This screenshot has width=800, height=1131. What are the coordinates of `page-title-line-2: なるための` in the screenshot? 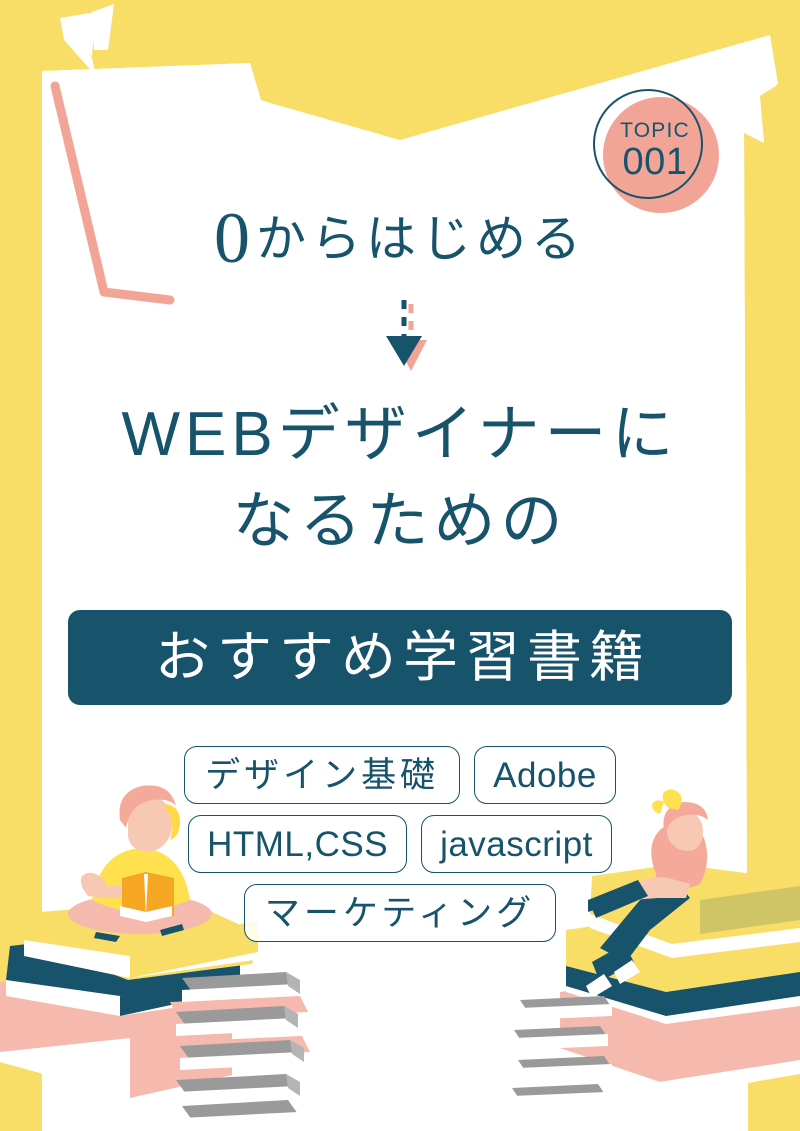 It's located at (400, 521).